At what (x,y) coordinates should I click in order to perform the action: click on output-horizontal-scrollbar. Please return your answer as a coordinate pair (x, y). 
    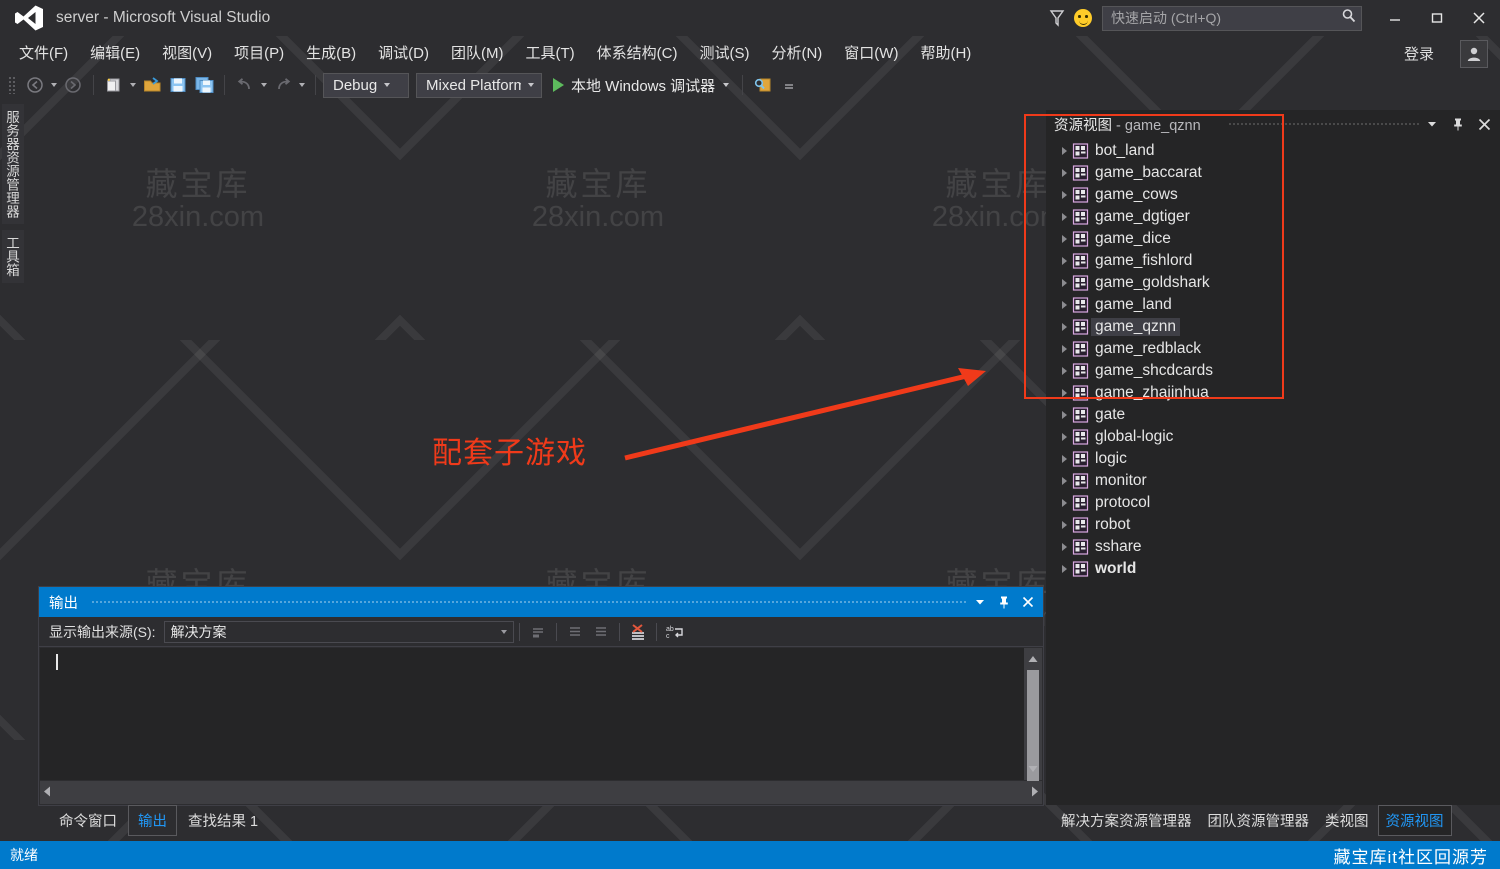
    Looking at the image, I should click on (541, 792).